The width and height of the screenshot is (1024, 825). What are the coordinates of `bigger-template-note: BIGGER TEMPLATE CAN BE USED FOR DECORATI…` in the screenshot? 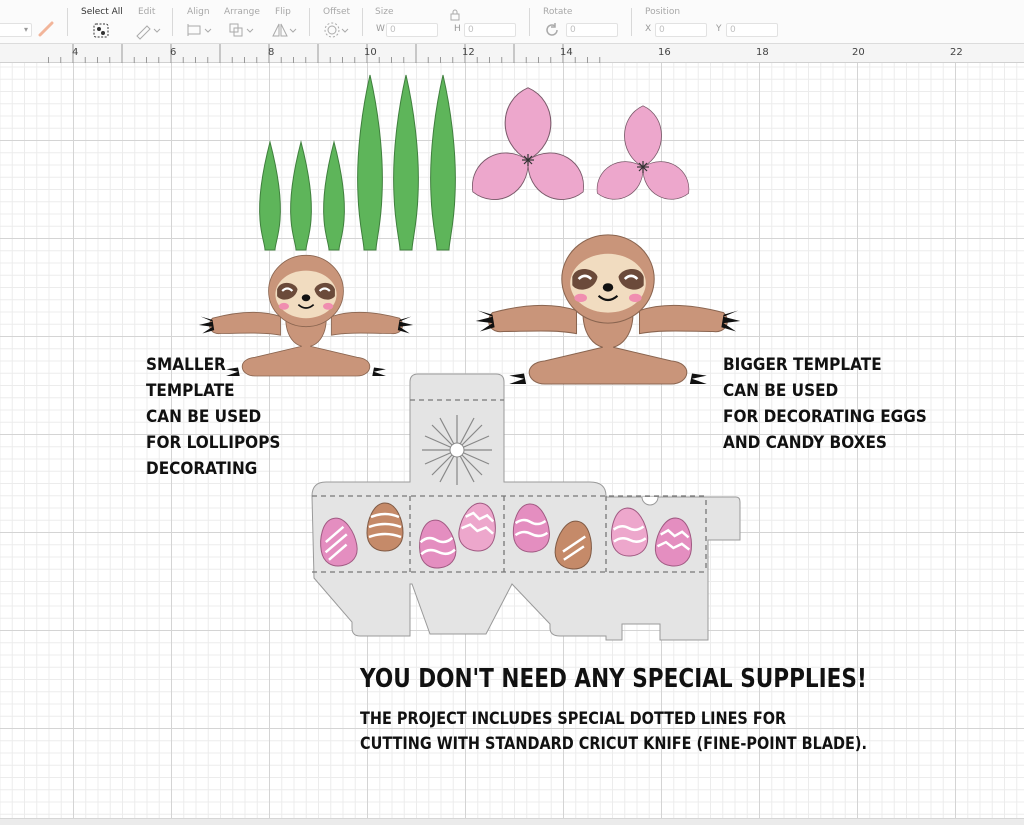 It's located at (825, 404).